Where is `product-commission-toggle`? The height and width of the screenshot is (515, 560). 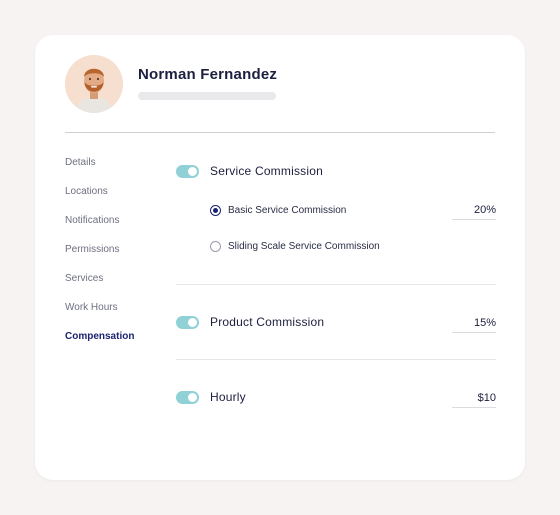
product-commission-toggle is located at coordinates (187, 322).